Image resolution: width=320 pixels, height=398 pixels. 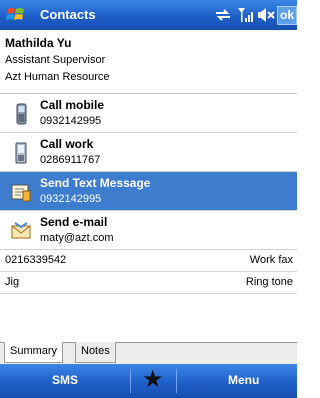 What do you see at coordinates (34, 352) in the screenshot?
I see `tab-summary: Summary` at bounding box center [34, 352].